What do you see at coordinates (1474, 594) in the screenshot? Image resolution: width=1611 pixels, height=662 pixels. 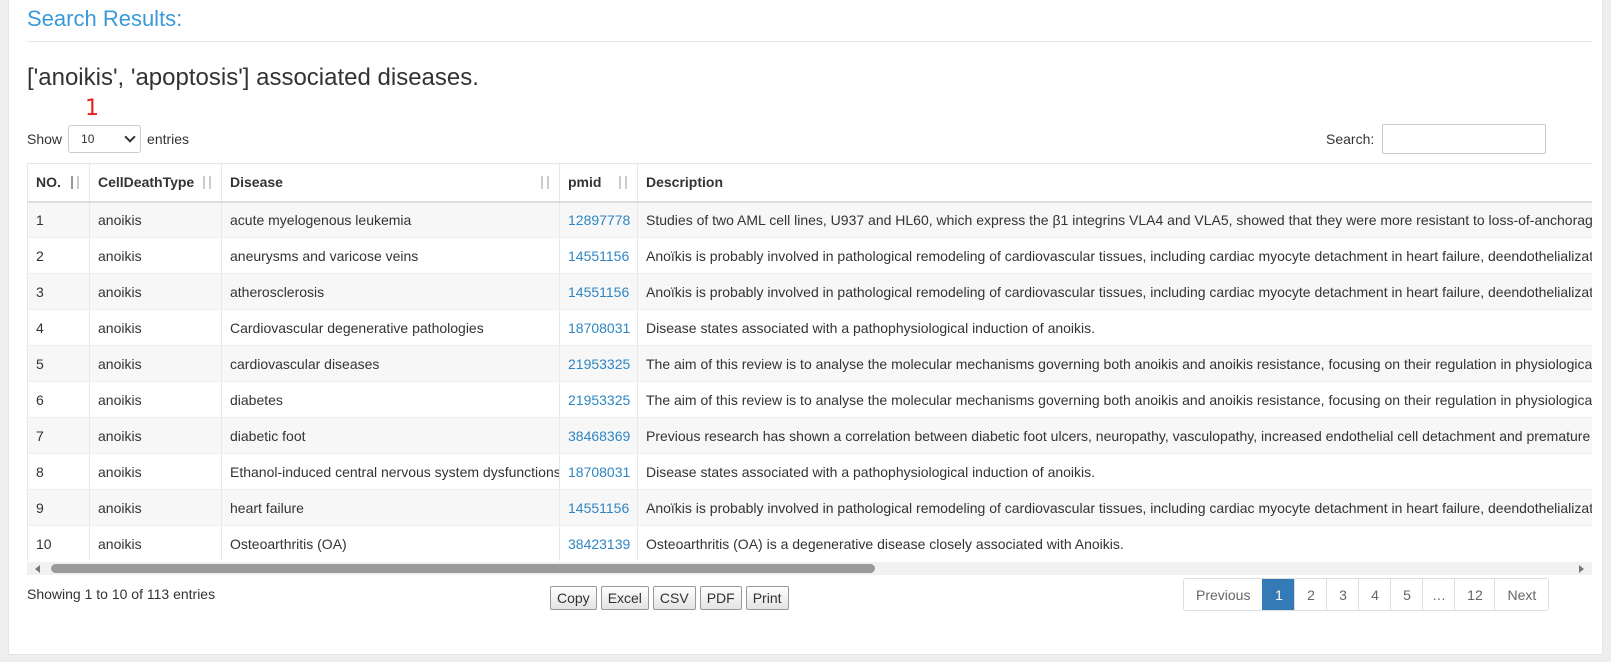 I see `page-button-12: 12` at bounding box center [1474, 594].